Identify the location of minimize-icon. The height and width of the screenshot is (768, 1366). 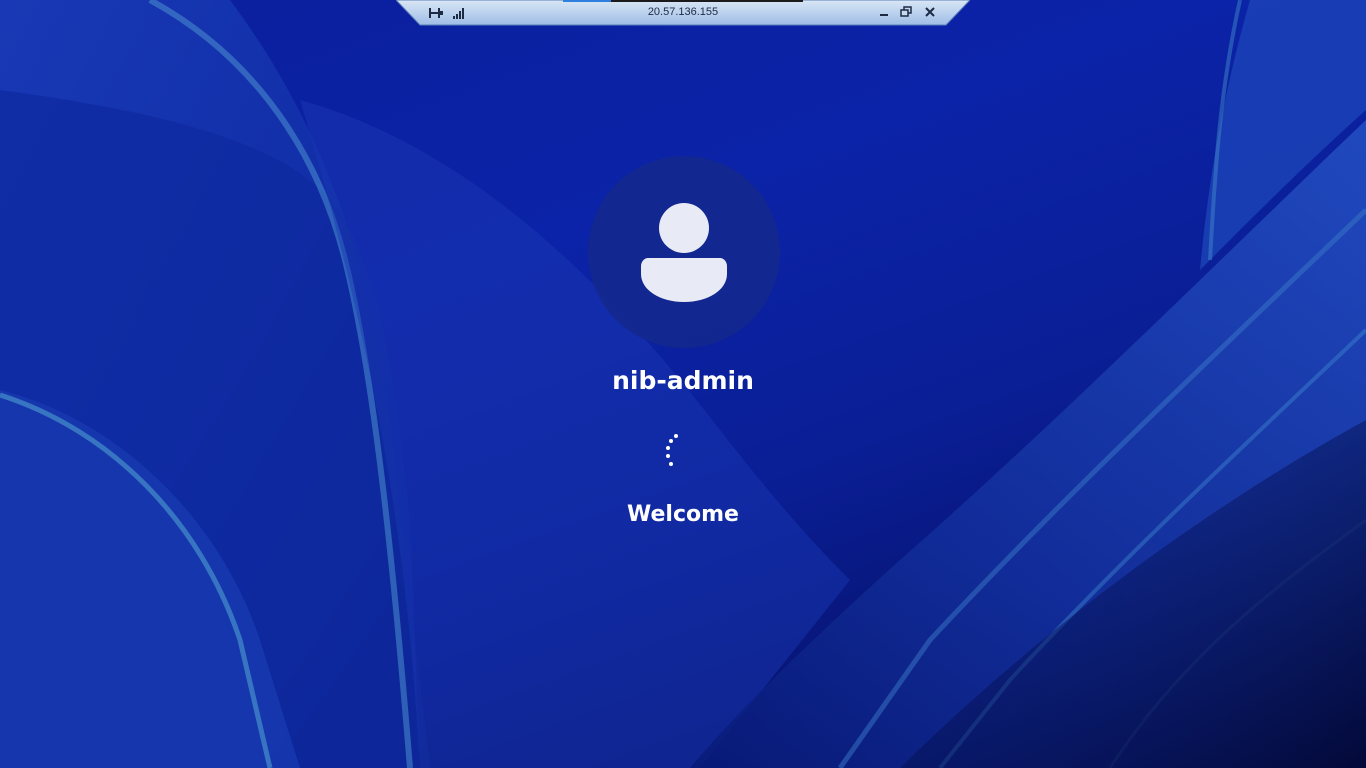
(884, 12).